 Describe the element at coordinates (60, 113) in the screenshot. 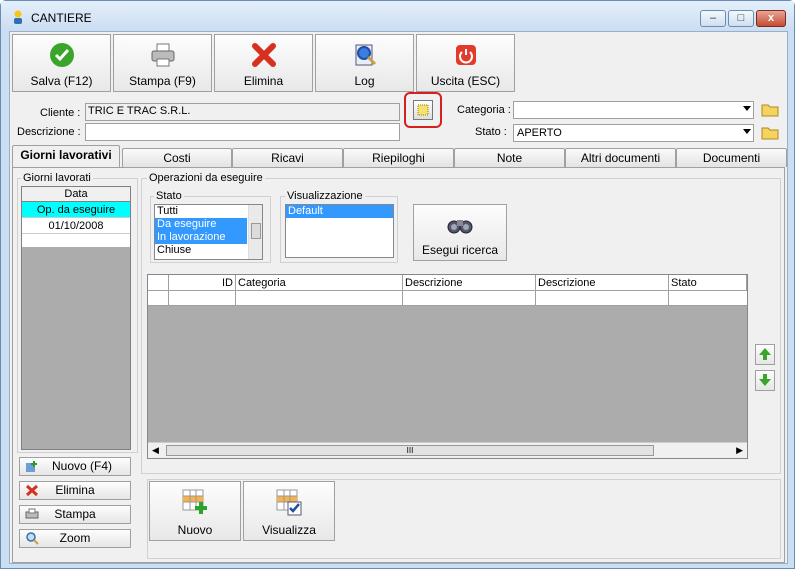

I see `cliente-label: Cliente :` at that location.